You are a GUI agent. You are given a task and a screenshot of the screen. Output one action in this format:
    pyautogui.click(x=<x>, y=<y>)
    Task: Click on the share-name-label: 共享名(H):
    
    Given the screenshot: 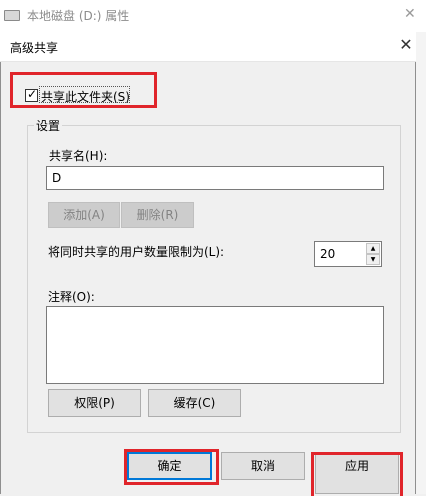 What is the action you would take?
    pyautogui.click(x=78, y=156)
    